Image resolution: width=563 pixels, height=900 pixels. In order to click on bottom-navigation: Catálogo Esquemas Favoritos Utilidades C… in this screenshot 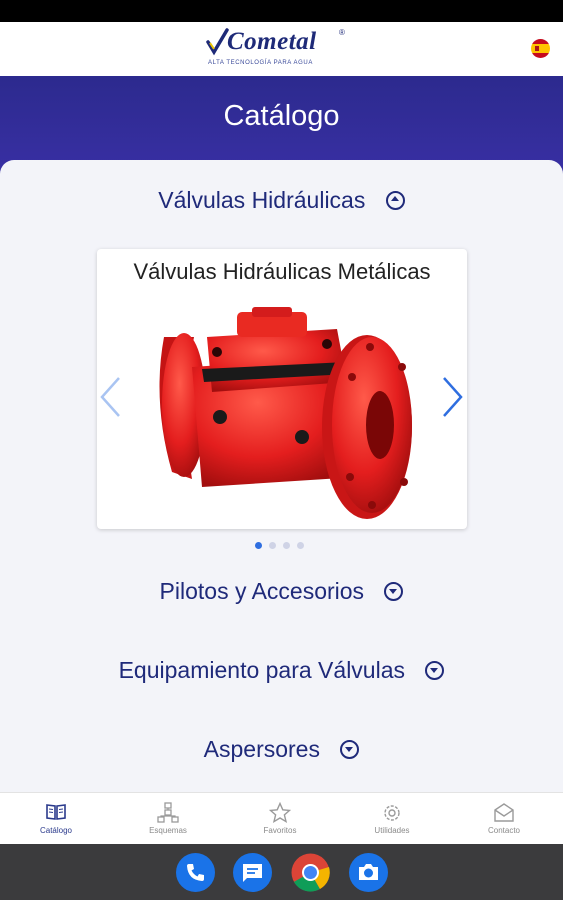, I will do `click(281, 818)`.